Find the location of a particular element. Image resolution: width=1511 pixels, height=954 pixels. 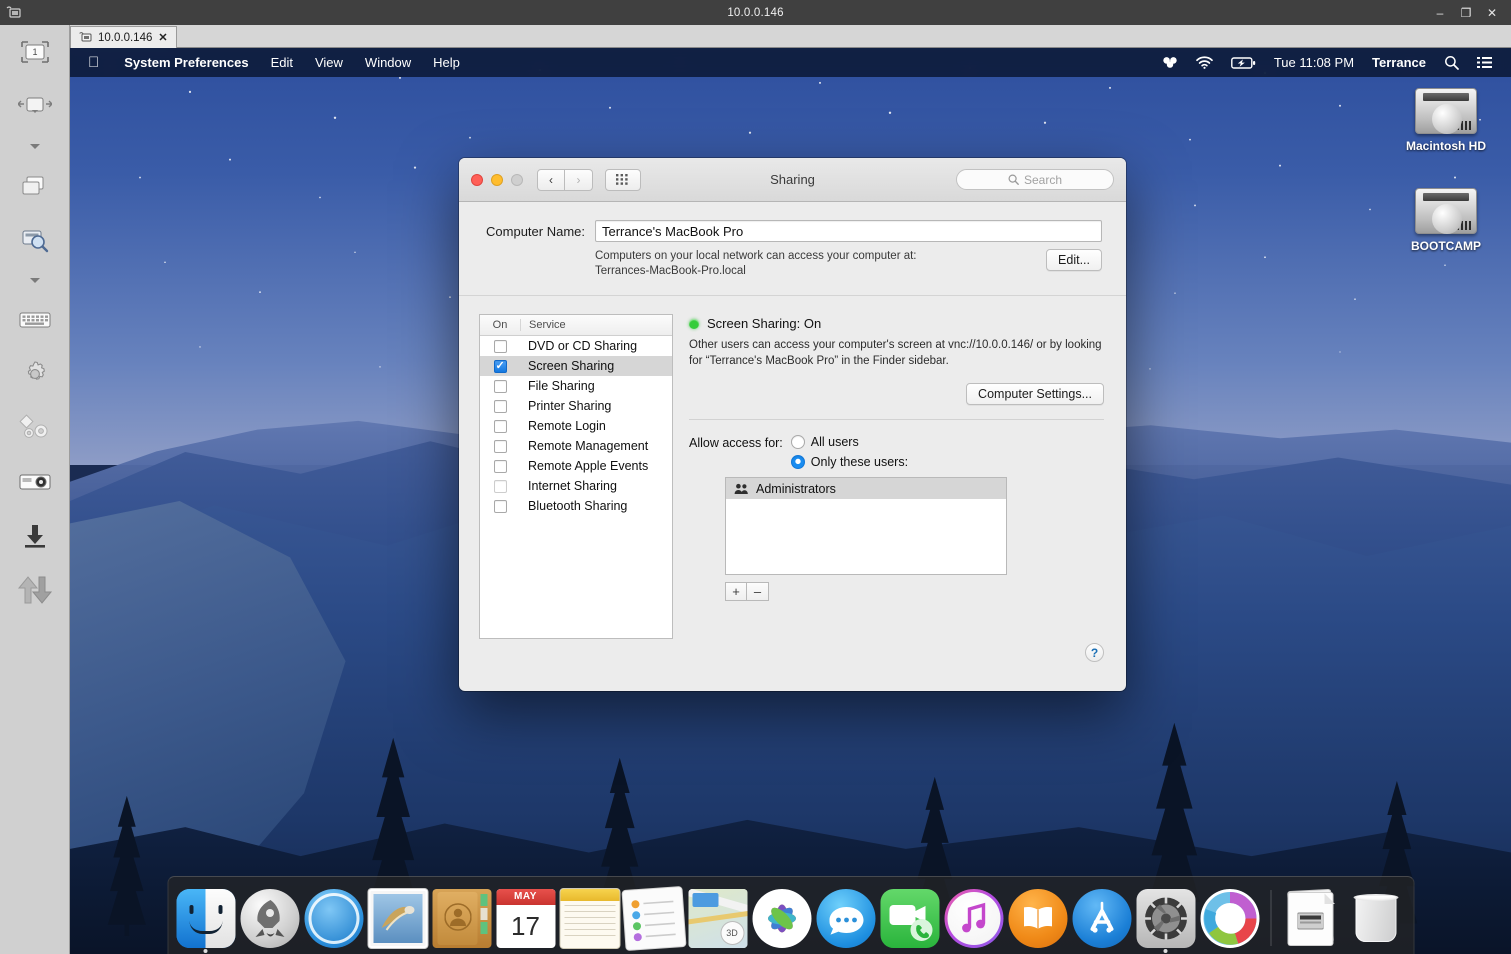

status-row: Screen Sharing: On is located at coordinates (896, 323).